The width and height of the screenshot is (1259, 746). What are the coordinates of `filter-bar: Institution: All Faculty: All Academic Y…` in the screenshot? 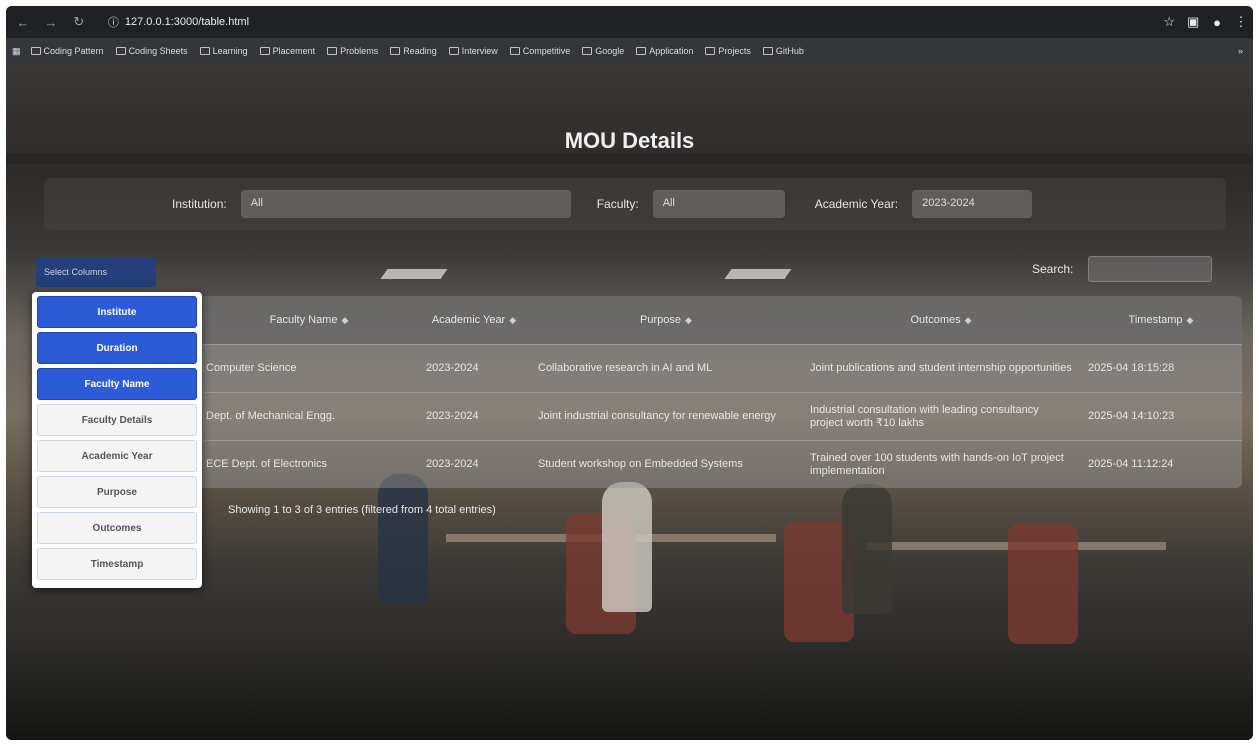 It's located at (635, 204).